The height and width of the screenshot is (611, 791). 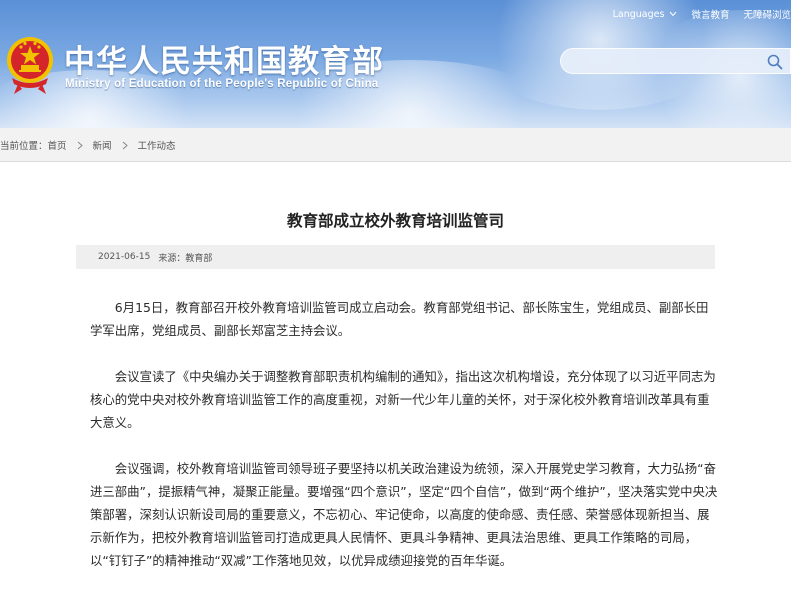 I want to click on site-title: 中华人民共和国教育部, so click(x=224, y=58).